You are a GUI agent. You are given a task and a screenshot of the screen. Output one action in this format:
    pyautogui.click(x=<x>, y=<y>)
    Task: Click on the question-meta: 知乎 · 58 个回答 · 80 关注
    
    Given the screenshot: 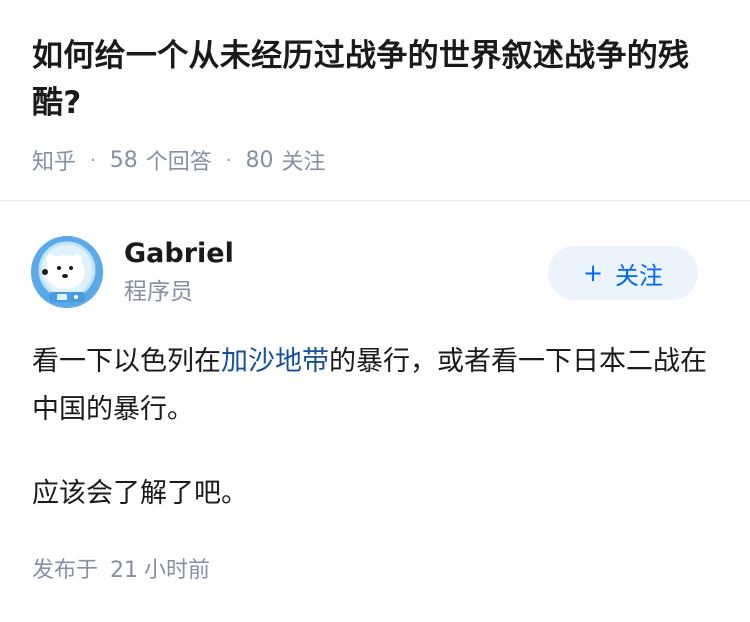 What is the action you would take?
    pyautogui.click(x=179, y=160)
    